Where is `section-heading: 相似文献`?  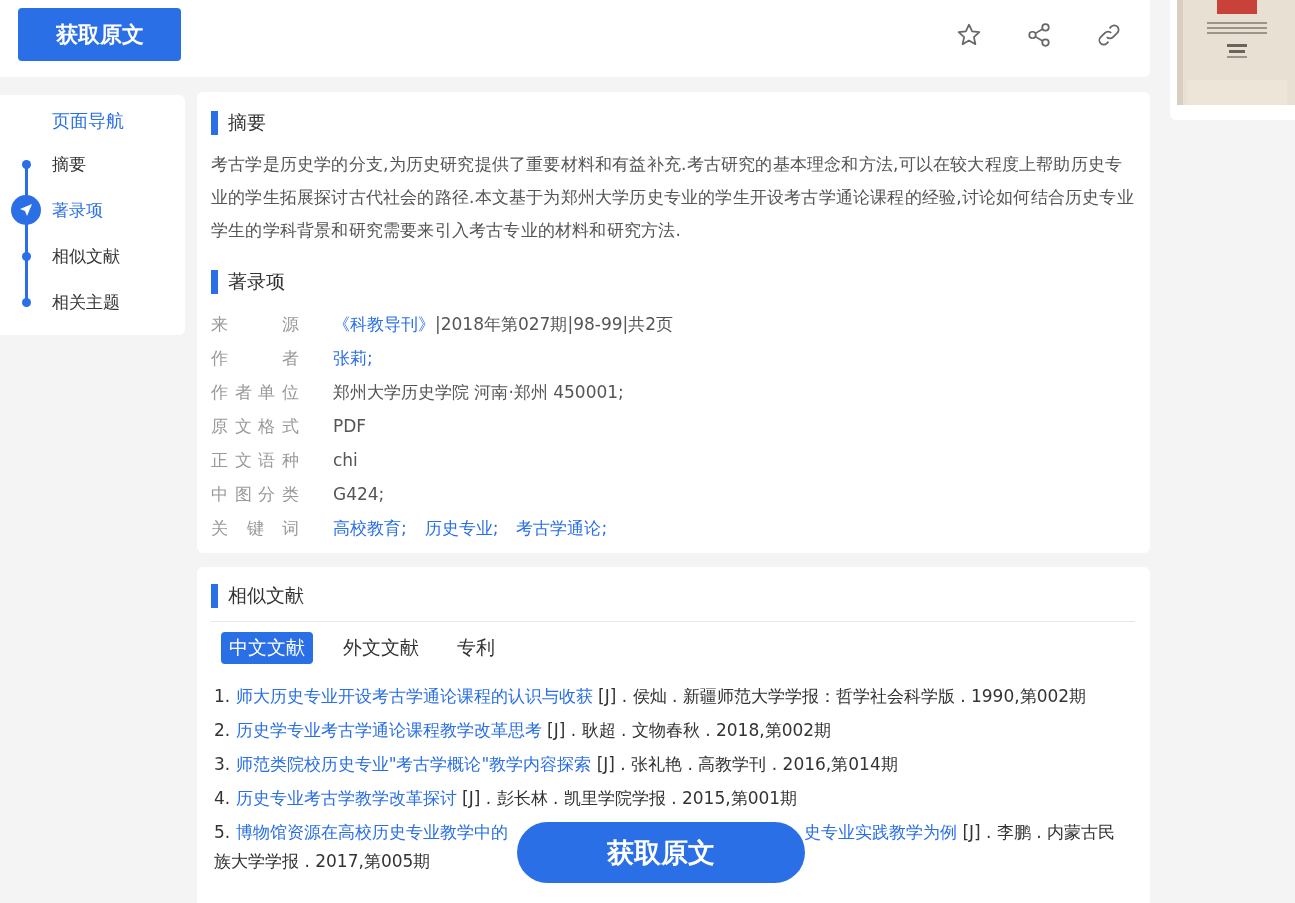
section-heading: 相似文献 is located at coordinates (266, 595).